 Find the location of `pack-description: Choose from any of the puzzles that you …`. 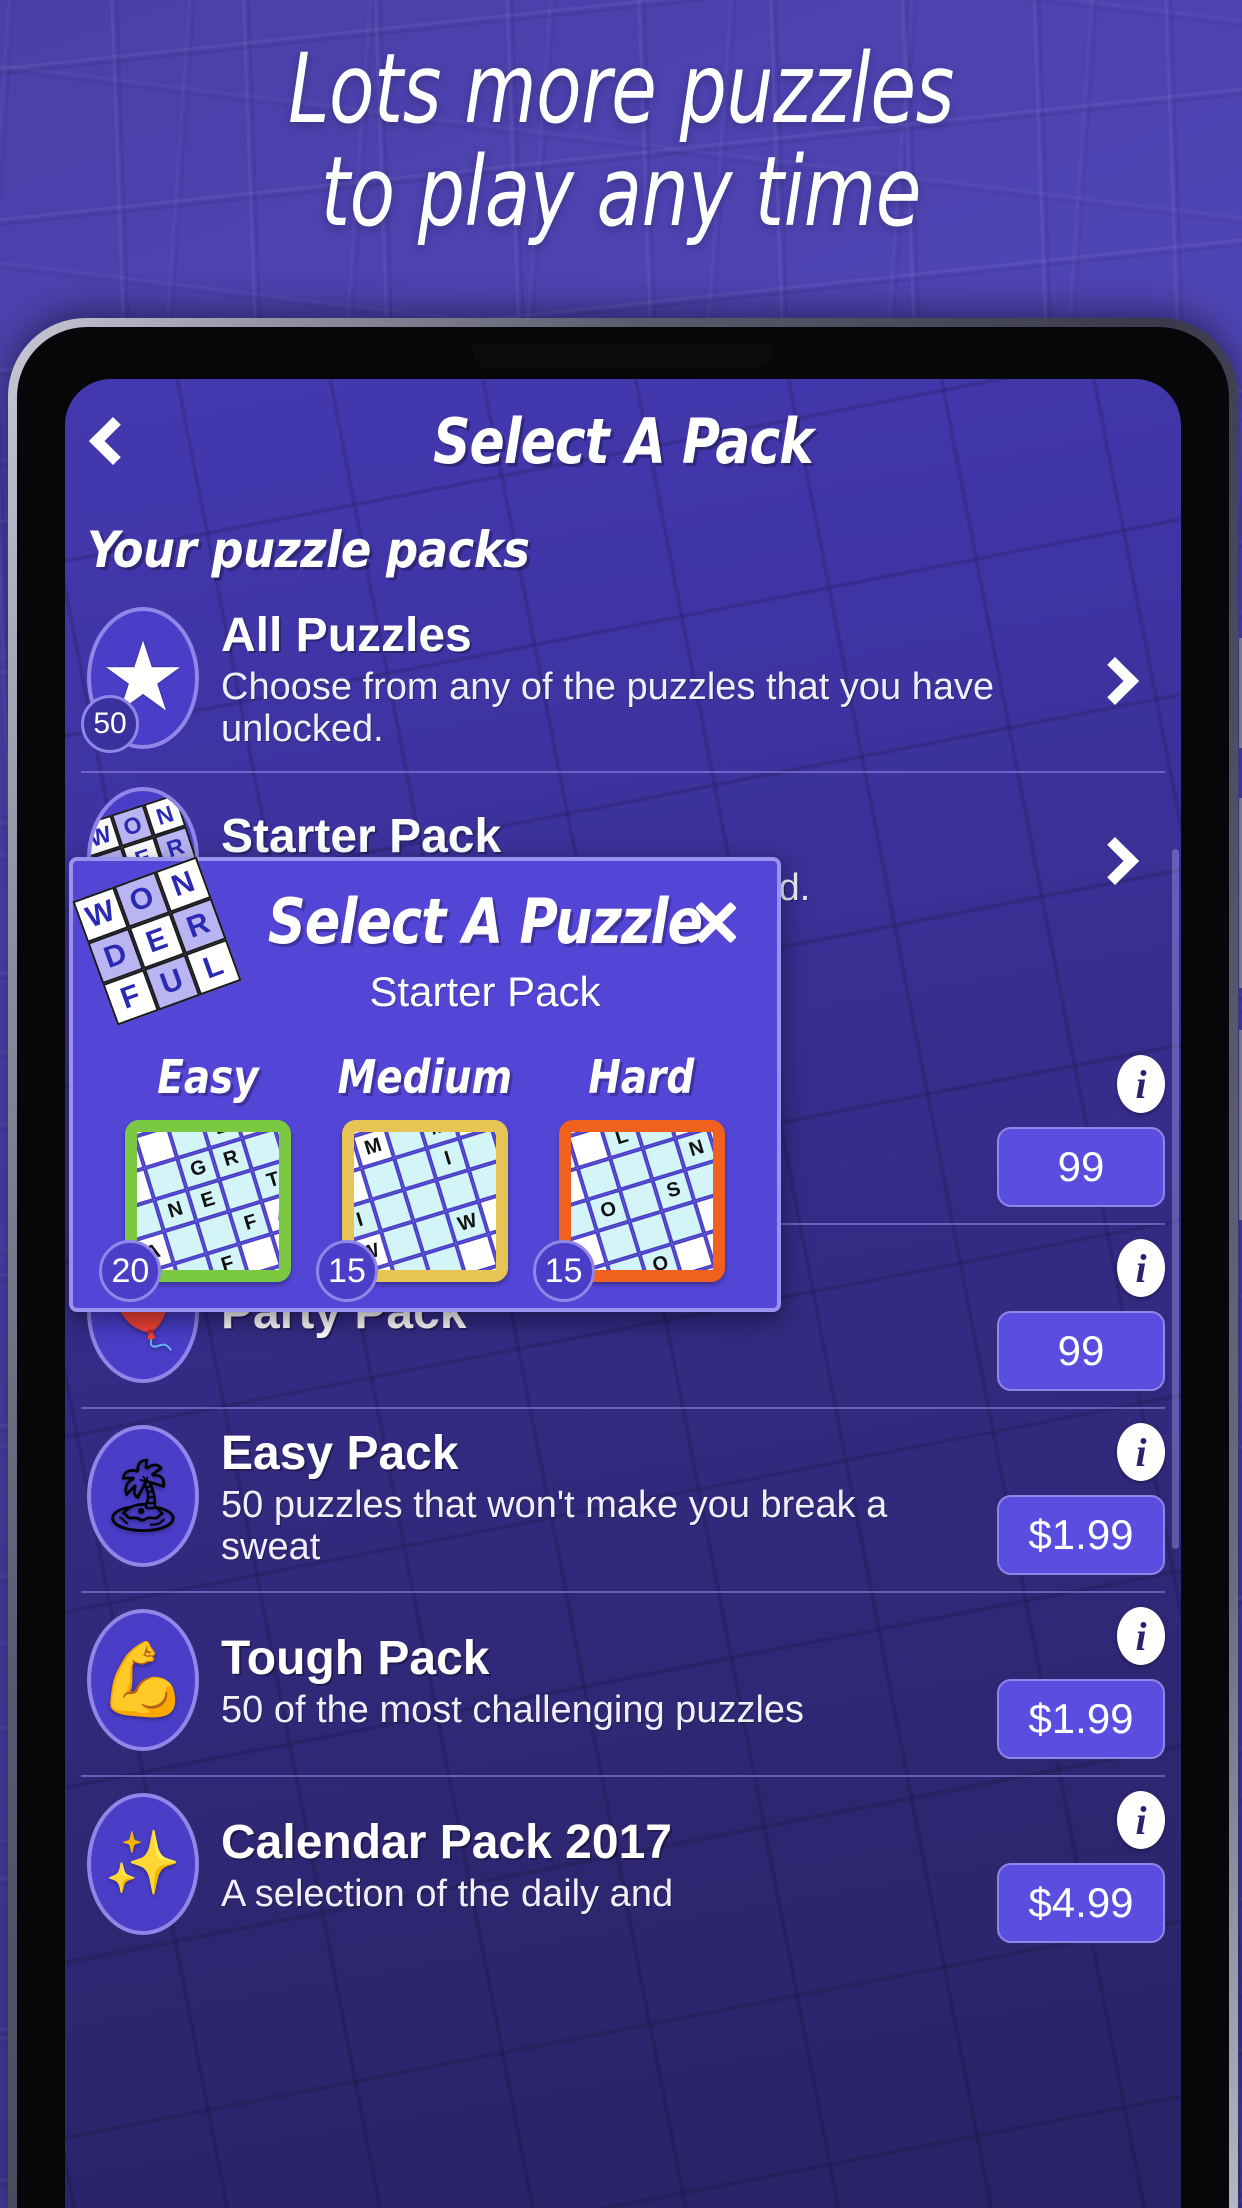

pack-description: Choose from any of the puzzles that you … is located at coordinates (608, 708).